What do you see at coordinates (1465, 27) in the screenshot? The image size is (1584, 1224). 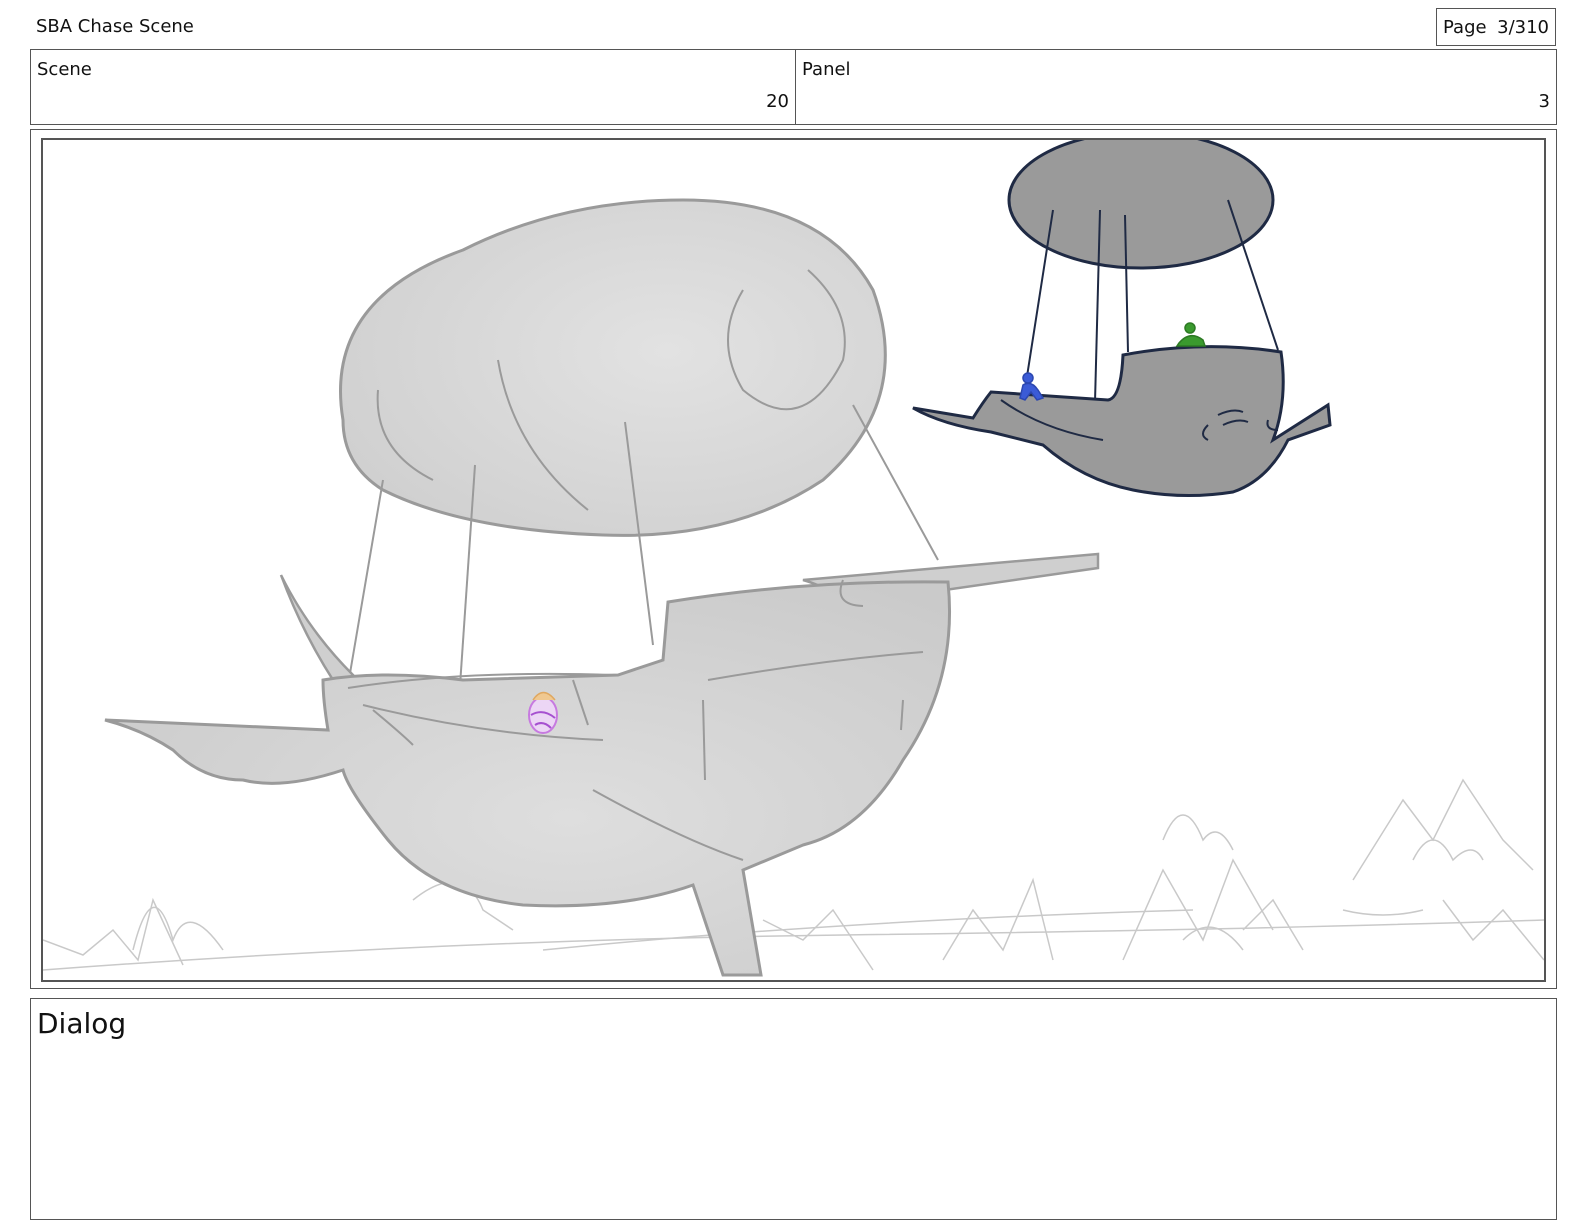 I see `page-label: Page` at bounding box center [1465, 27].